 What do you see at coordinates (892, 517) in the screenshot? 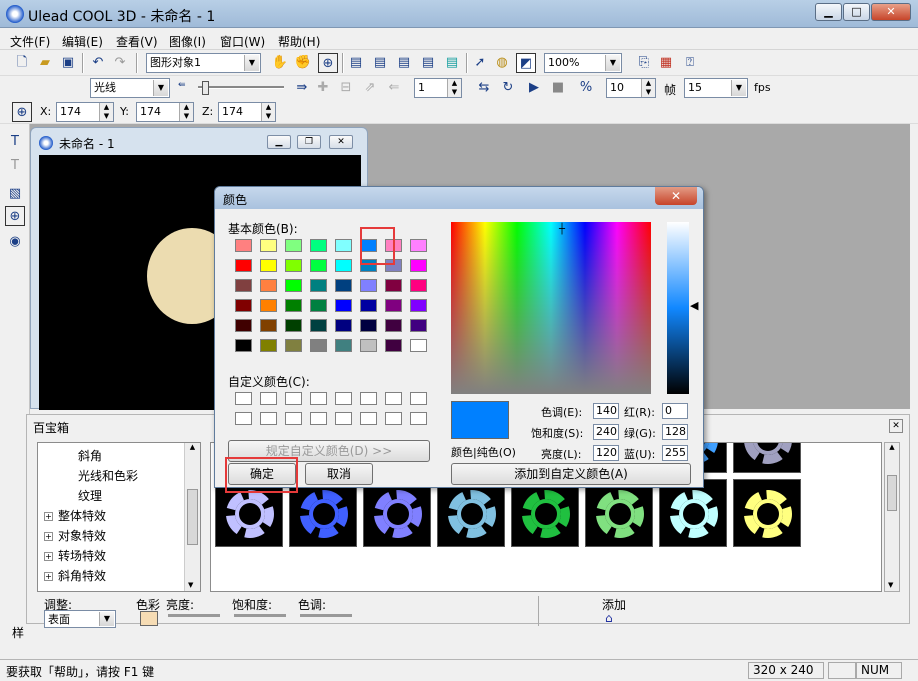
I see `gallery-scrollbar: ▲ ▼` at bounding box center [892, 517].